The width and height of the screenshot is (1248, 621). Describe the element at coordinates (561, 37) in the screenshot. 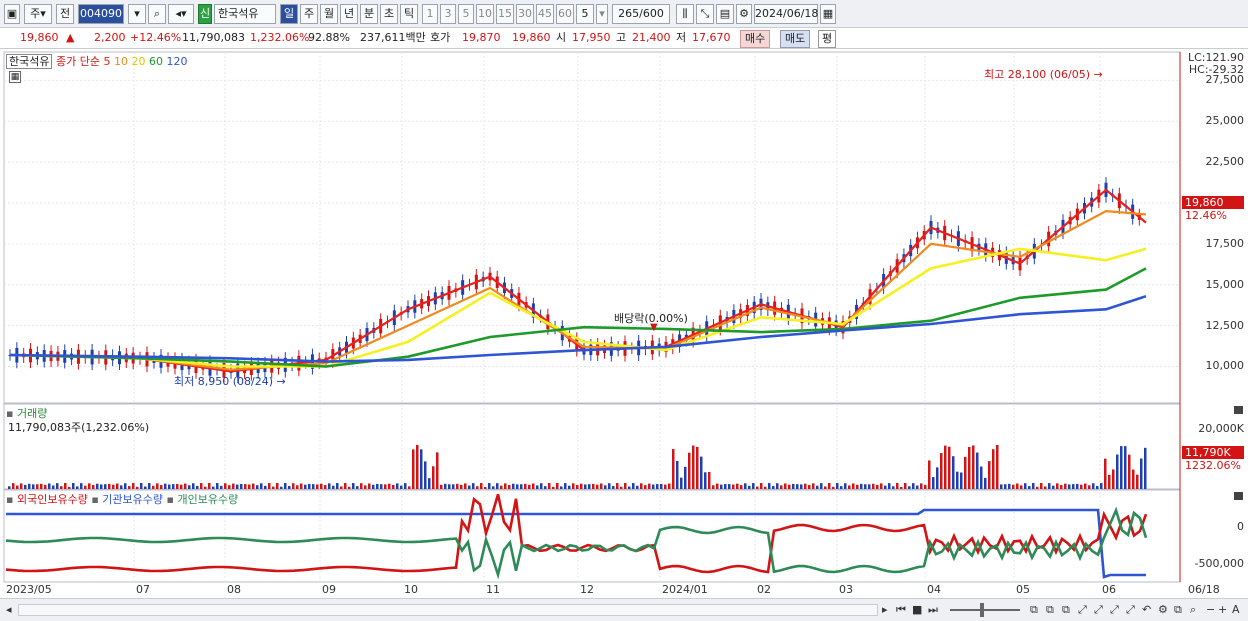

I see `open-label: 시` at that location.